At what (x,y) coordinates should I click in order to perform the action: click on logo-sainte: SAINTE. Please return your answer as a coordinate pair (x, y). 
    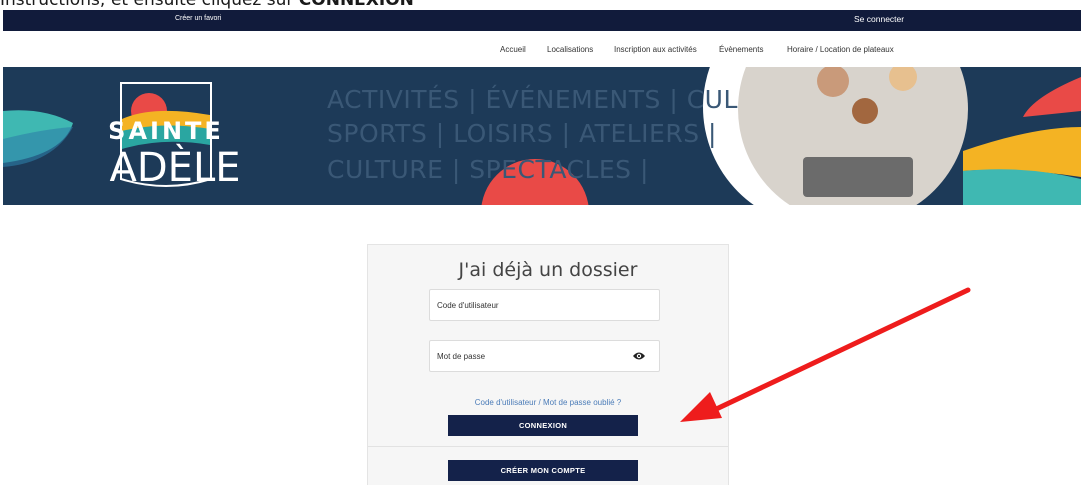
    Looking at the image, I should click on (166, 131).